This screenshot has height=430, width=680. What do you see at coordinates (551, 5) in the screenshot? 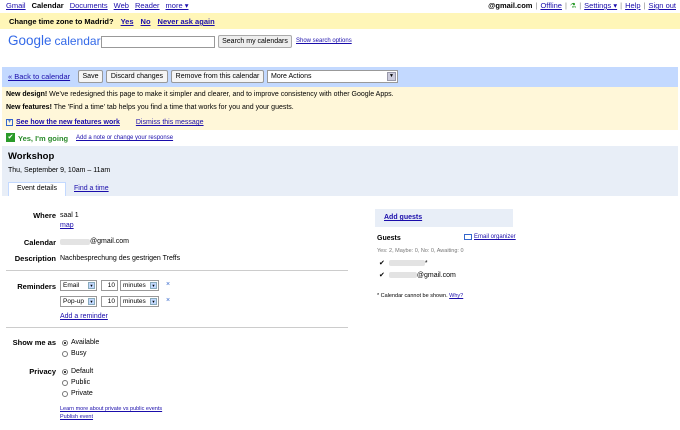
I see `offline-link: Offline` at bounding box center [551, 5].